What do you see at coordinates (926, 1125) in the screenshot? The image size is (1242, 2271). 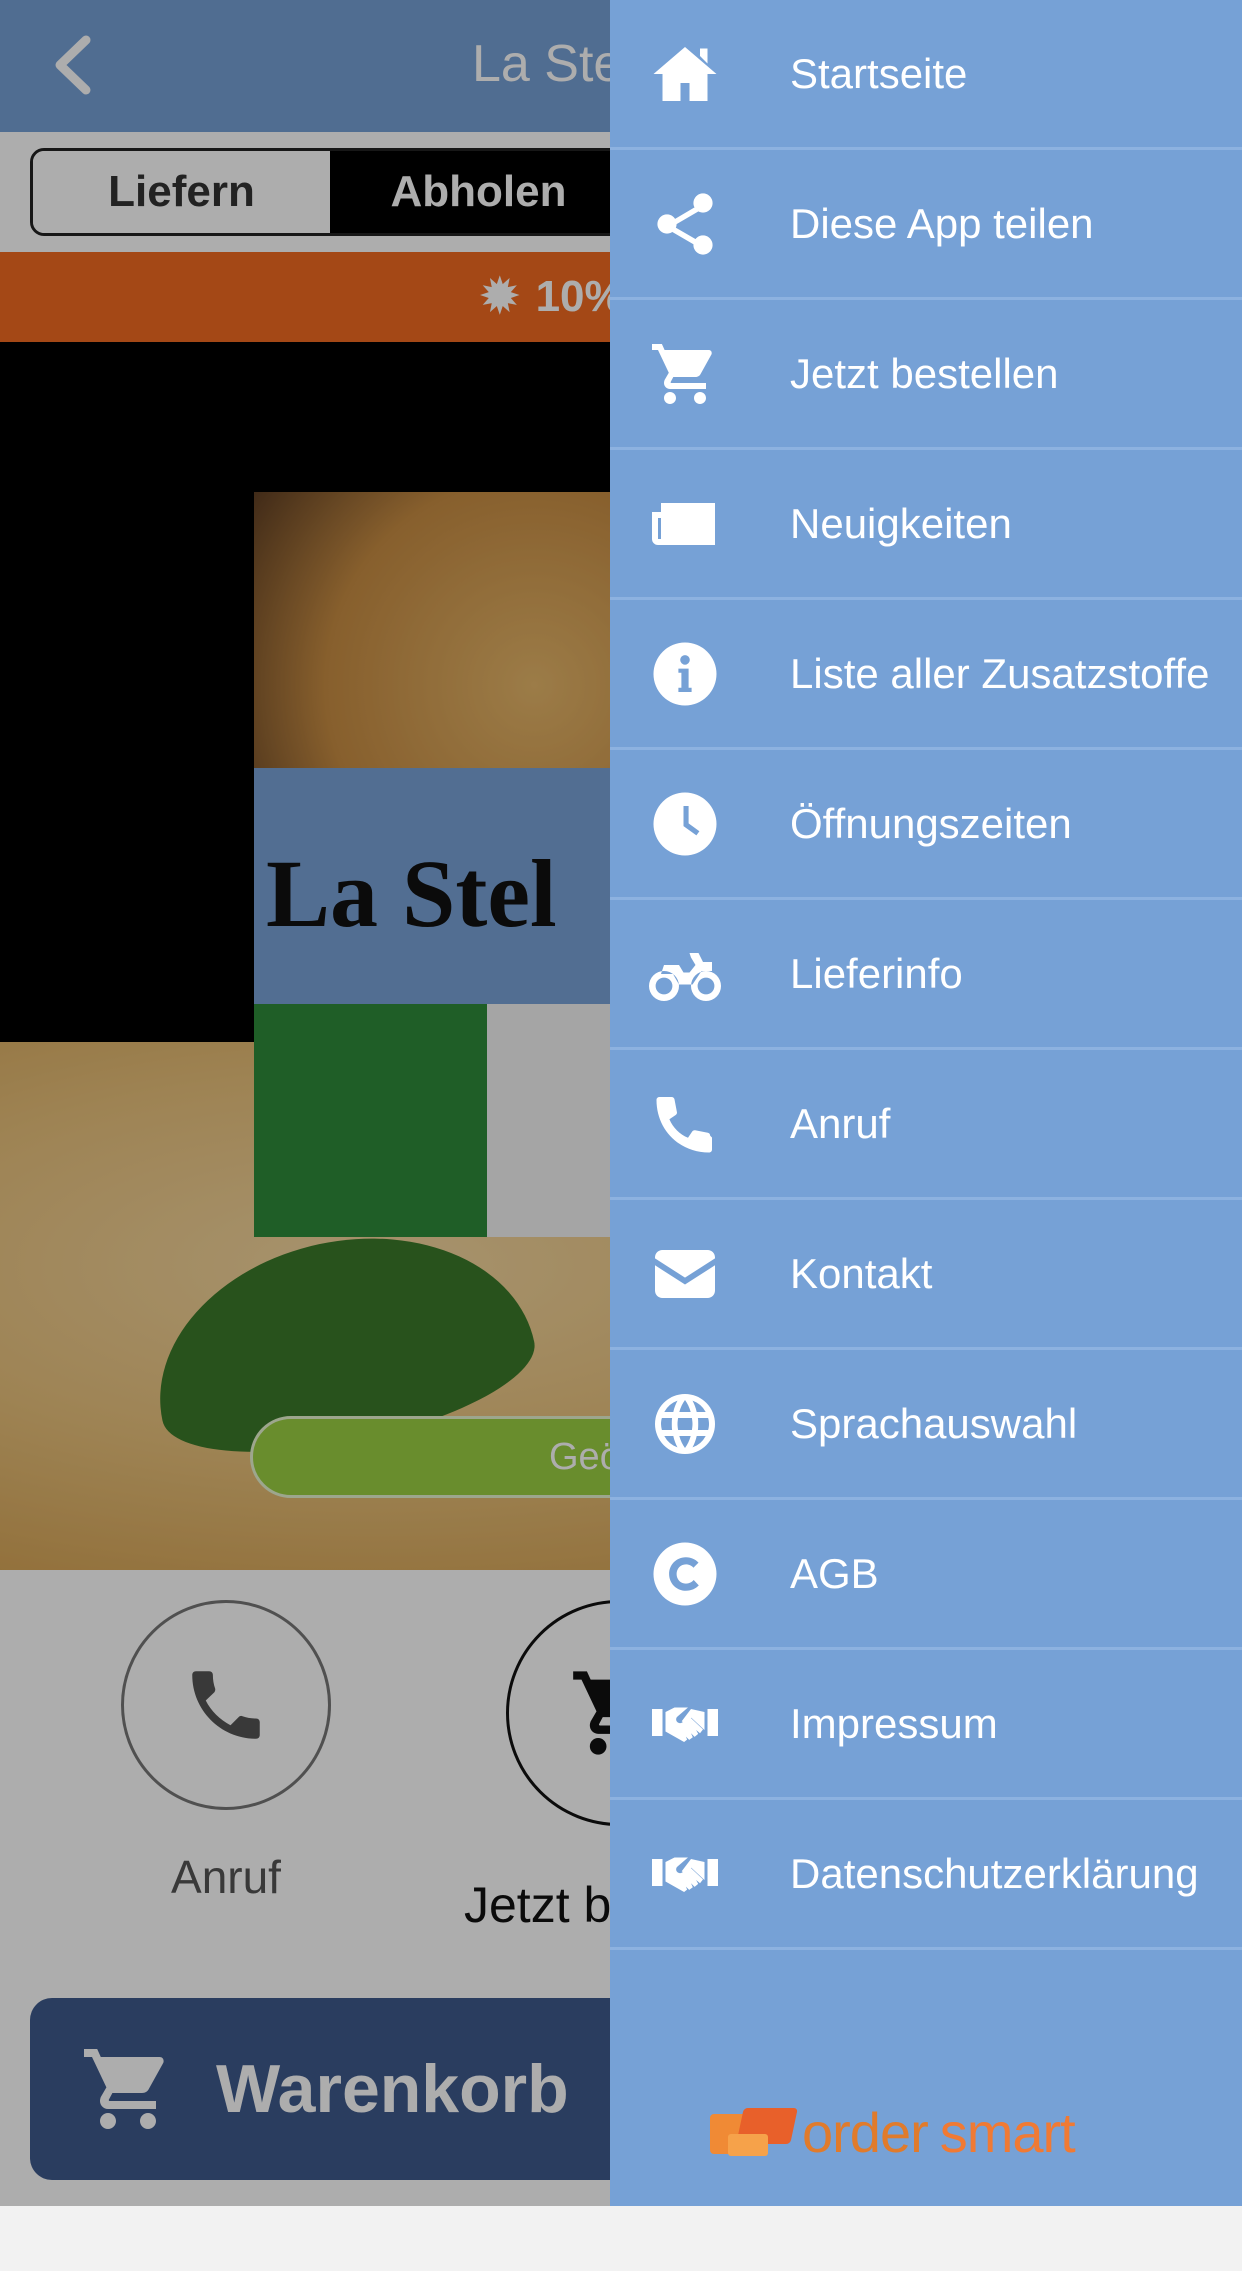 I see `menu-item-call: Anruf` at bounding box center [926, 1125].